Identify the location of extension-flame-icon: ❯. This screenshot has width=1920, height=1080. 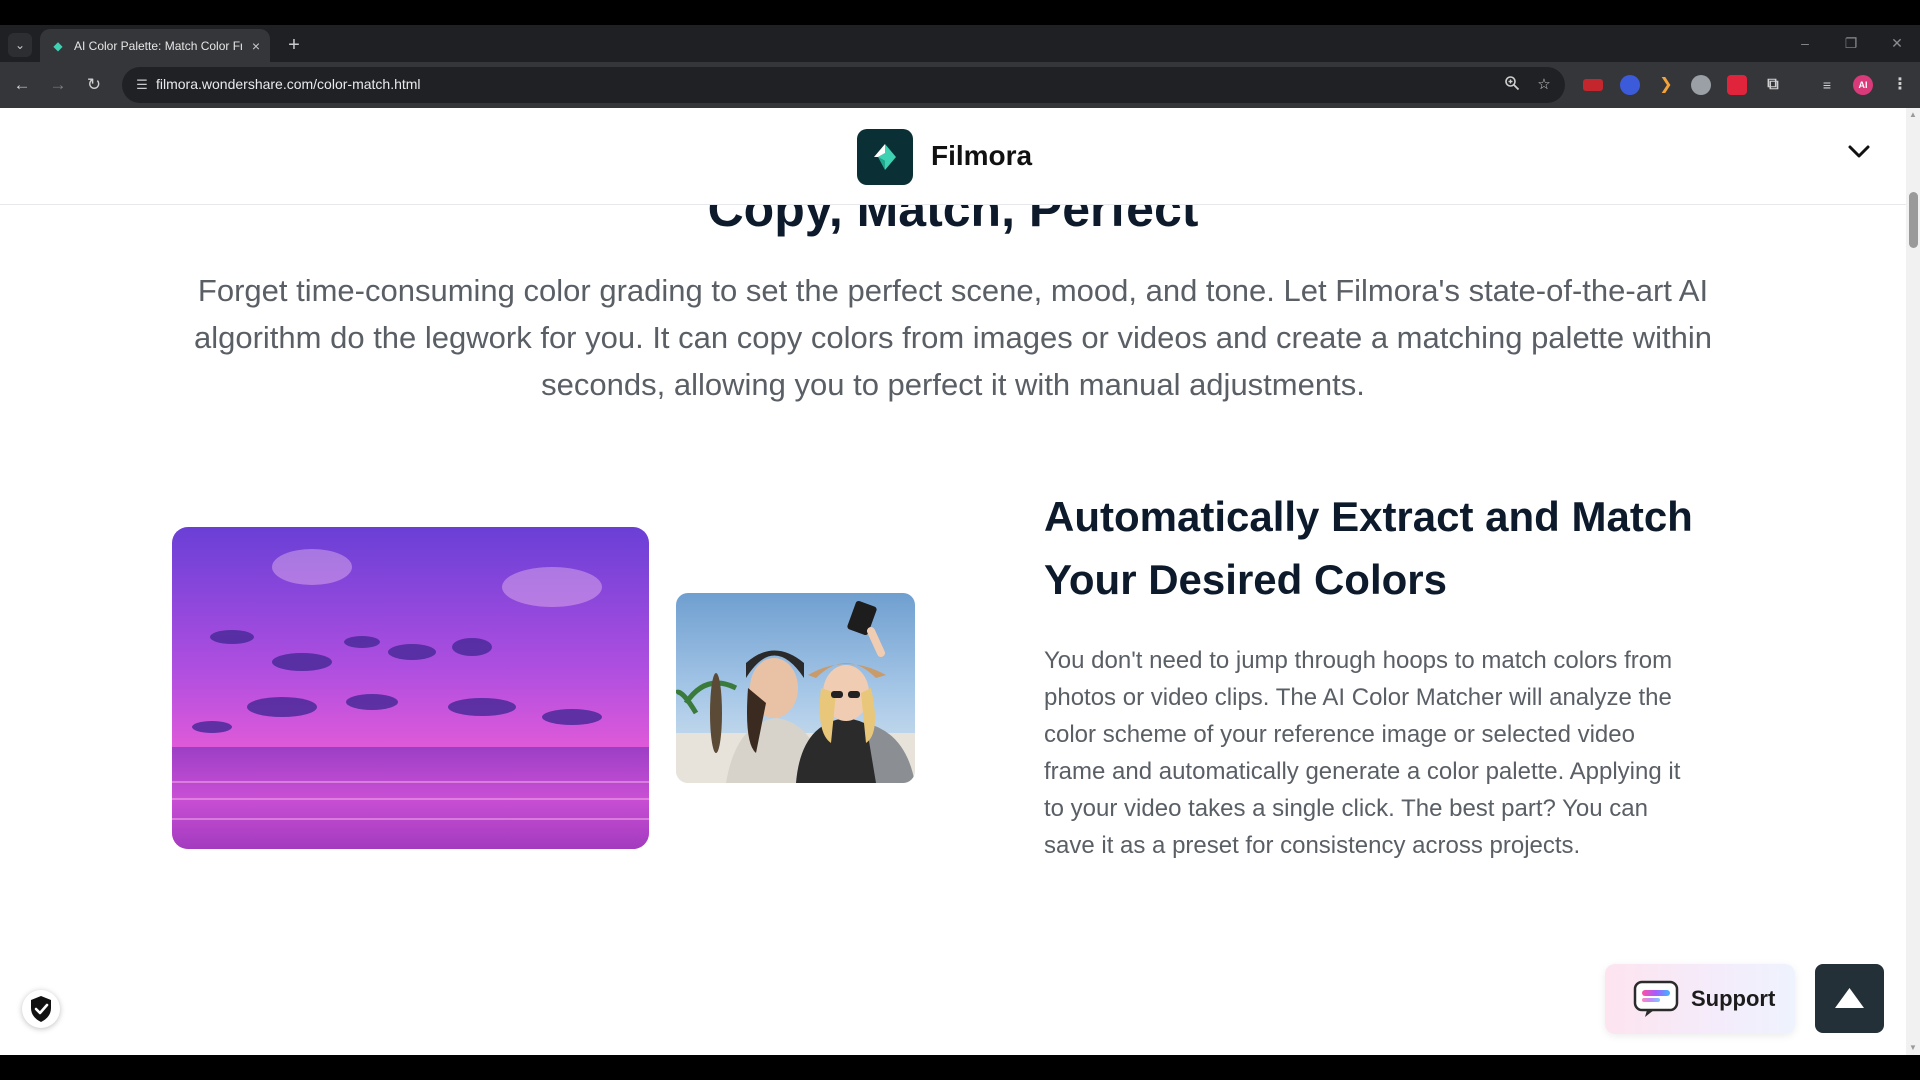
(1666, 85).